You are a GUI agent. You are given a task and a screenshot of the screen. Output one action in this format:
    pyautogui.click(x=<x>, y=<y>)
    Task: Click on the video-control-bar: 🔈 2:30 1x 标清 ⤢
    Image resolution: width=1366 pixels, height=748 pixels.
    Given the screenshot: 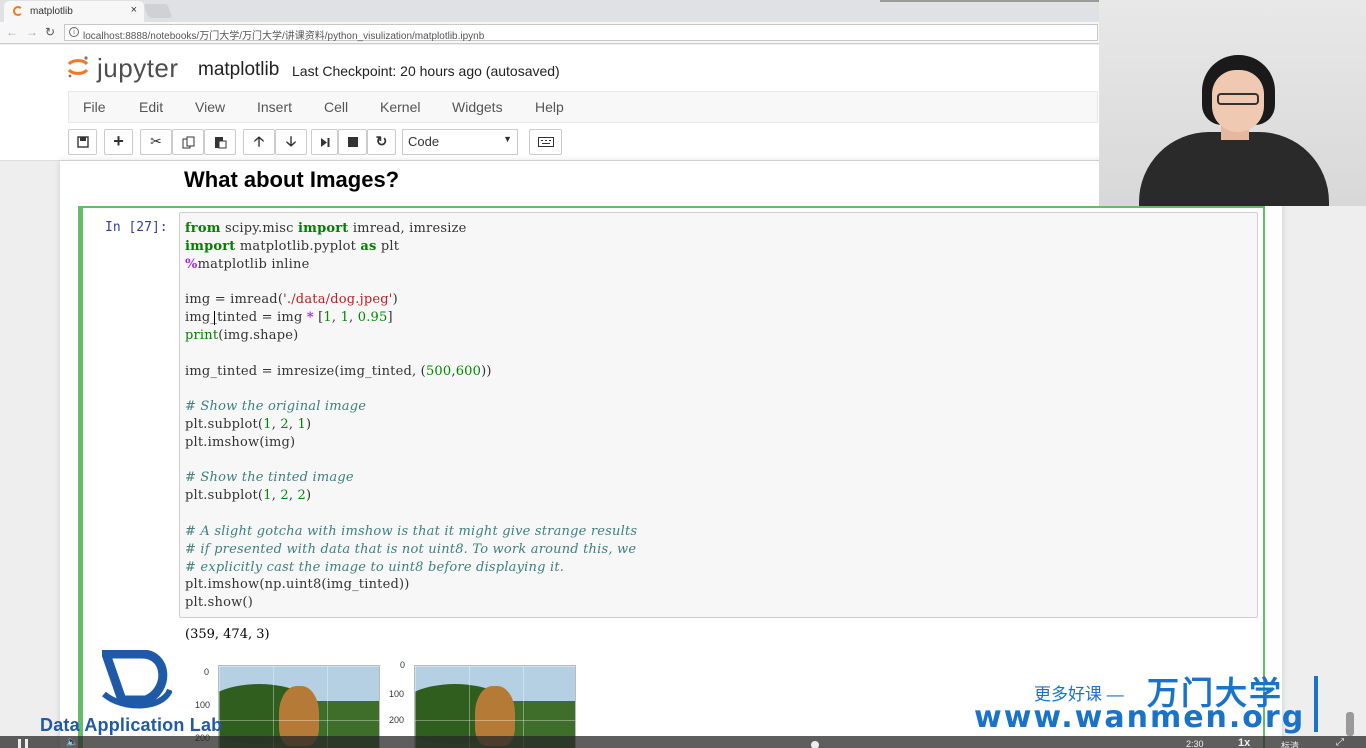 What is the action you would take?
    pyautogui.click(x=683, y=742)
    